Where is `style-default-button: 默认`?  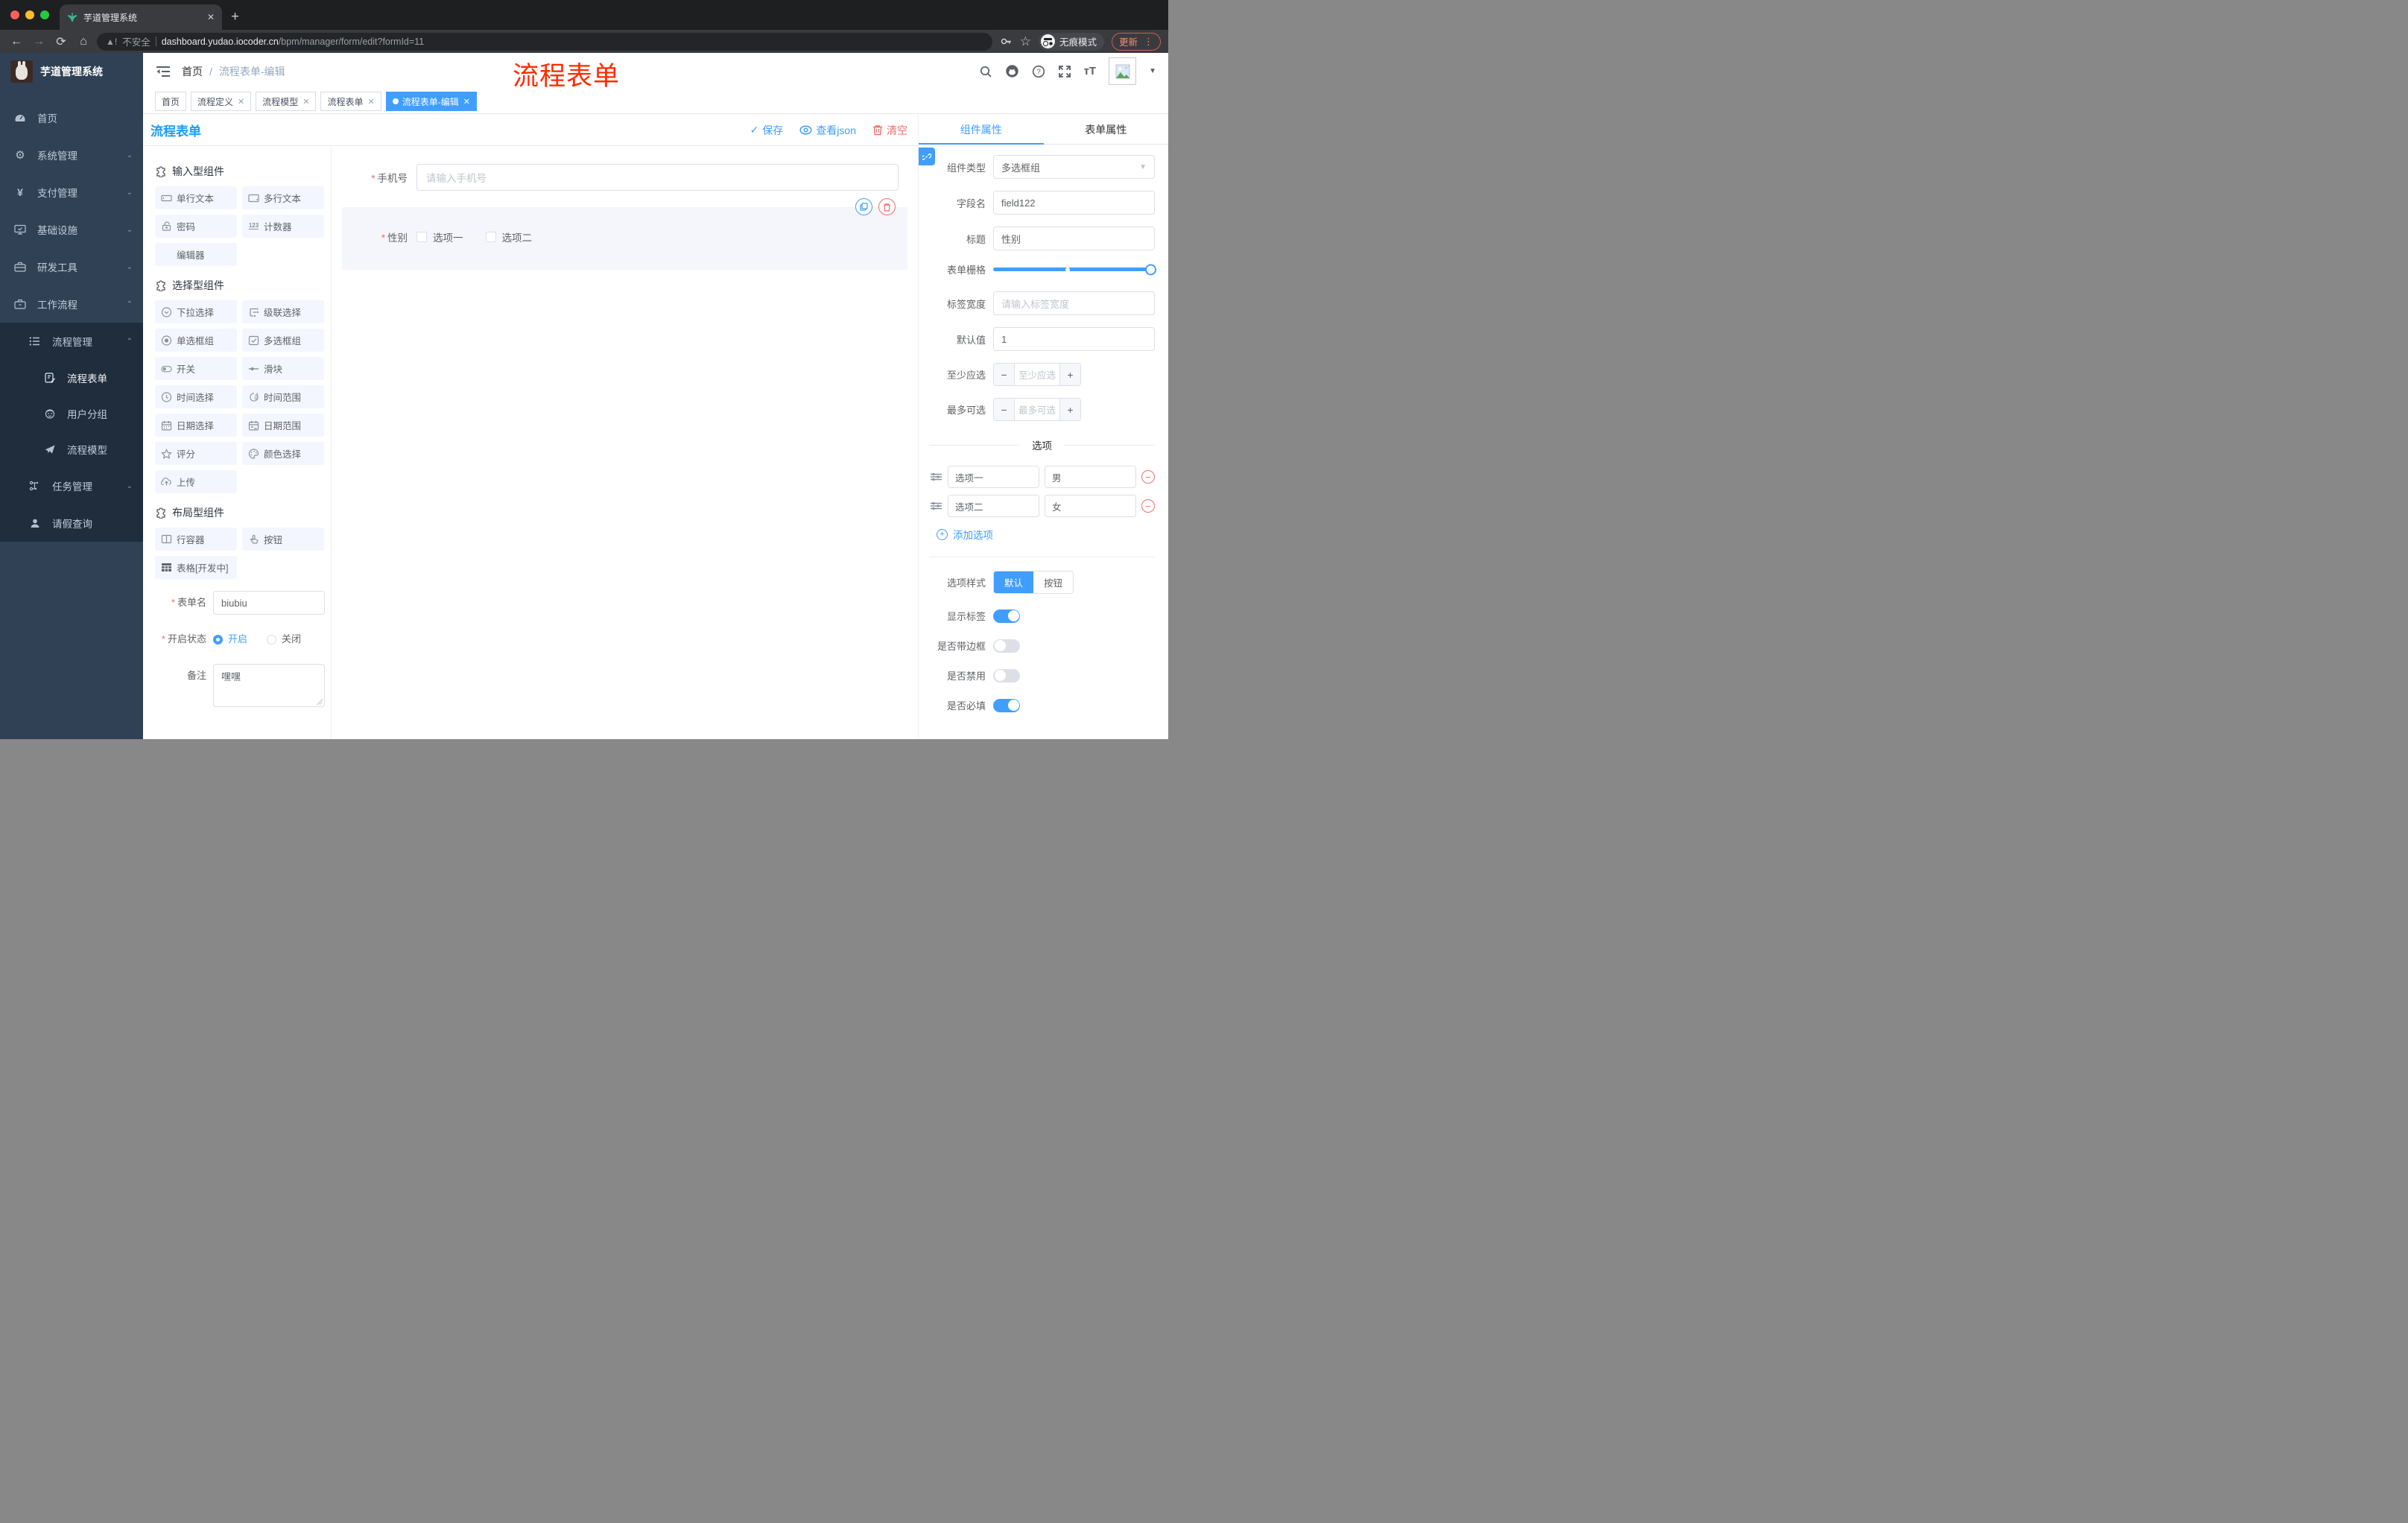 style-default-button: 默认 is located at coordinates (1014, 582).